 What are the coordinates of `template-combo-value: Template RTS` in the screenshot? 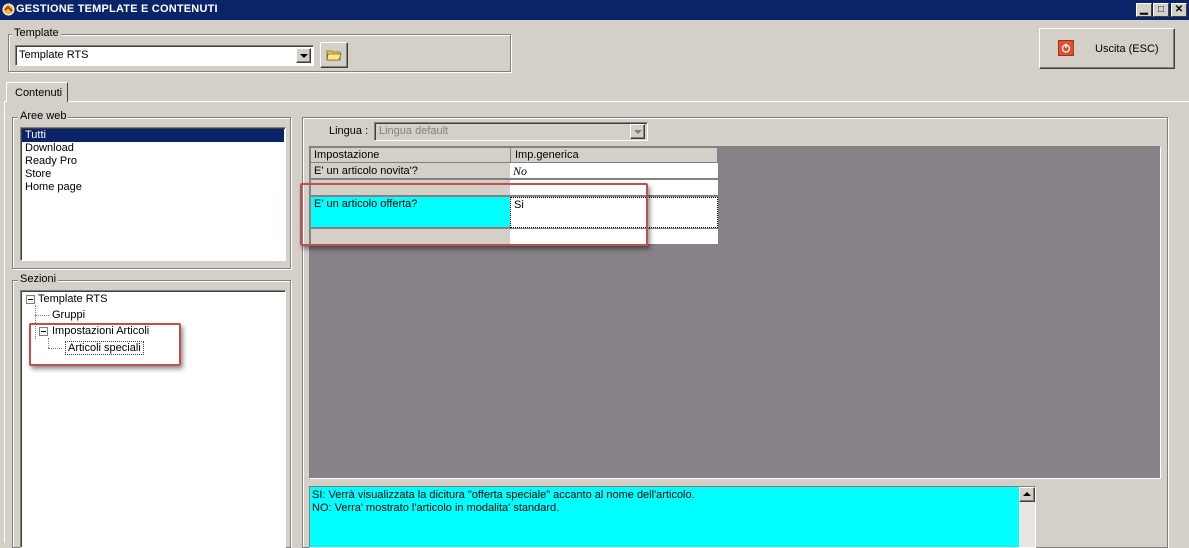 It's located at (54, 55).